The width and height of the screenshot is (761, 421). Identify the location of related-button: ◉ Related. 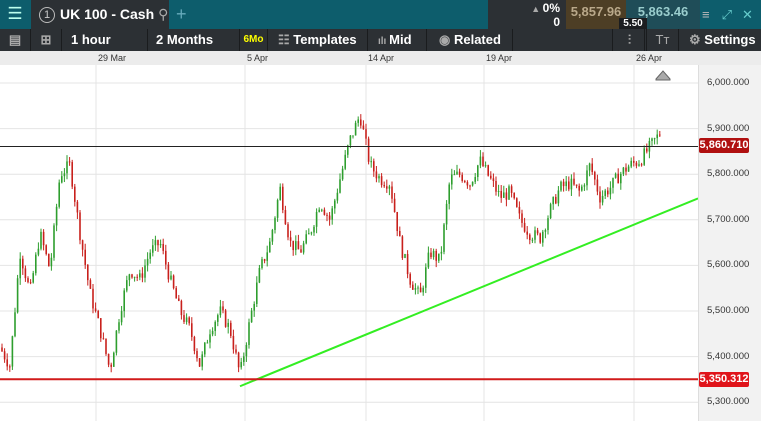
(470, 40).